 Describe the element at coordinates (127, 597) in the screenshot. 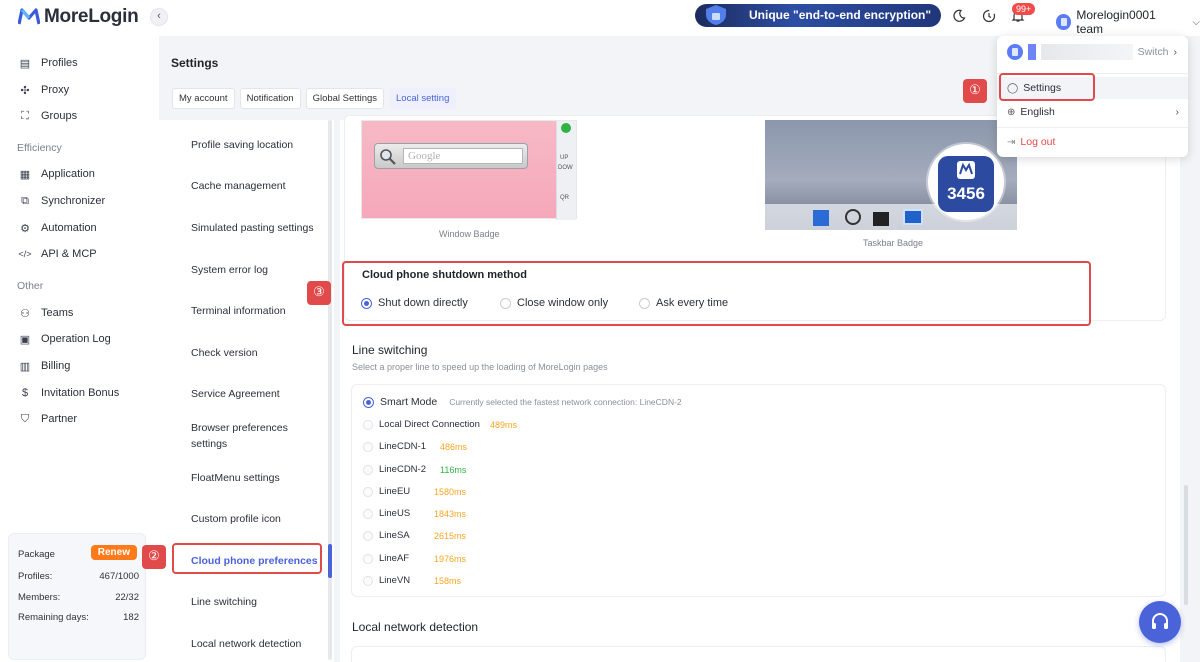

I see `package-members-value: 22/32` at that location.